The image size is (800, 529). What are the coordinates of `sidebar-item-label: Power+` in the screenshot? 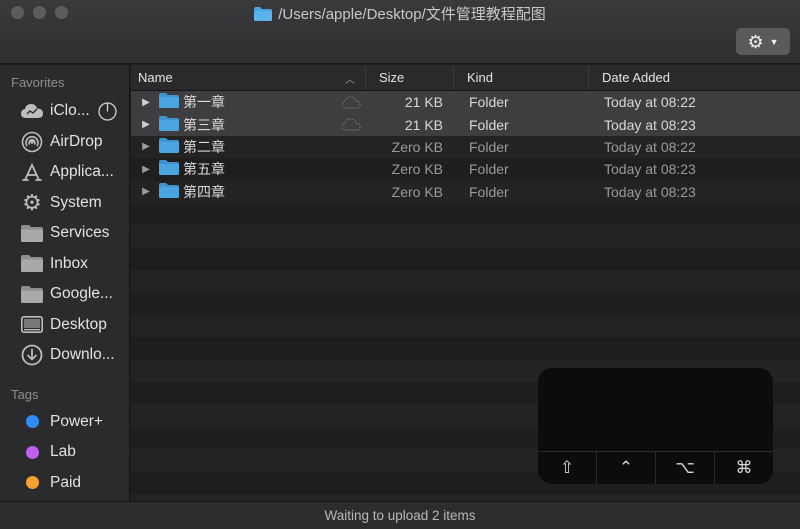 It's located at (76, 421).